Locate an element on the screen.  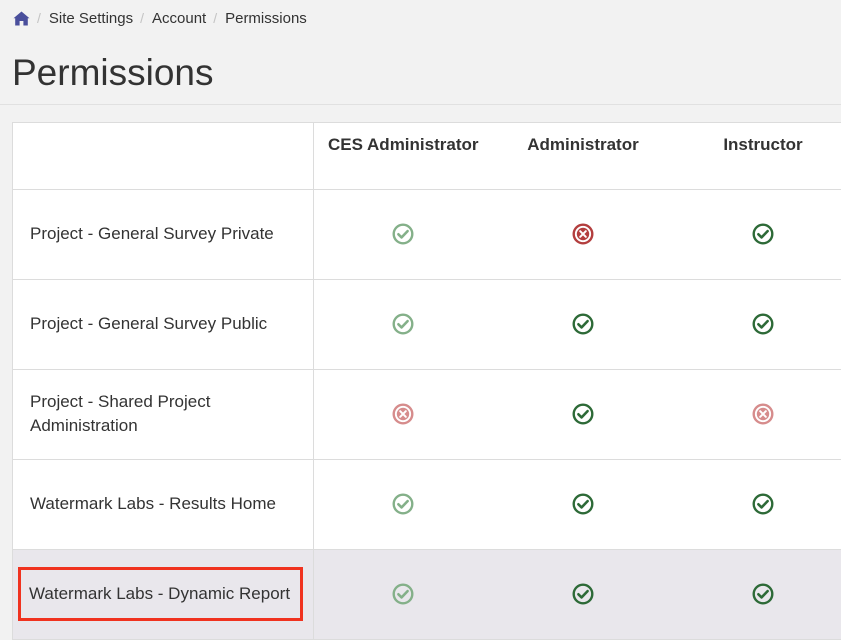
column-header-ces-administrator: CES Administrator is located at coordinates (403, 156).